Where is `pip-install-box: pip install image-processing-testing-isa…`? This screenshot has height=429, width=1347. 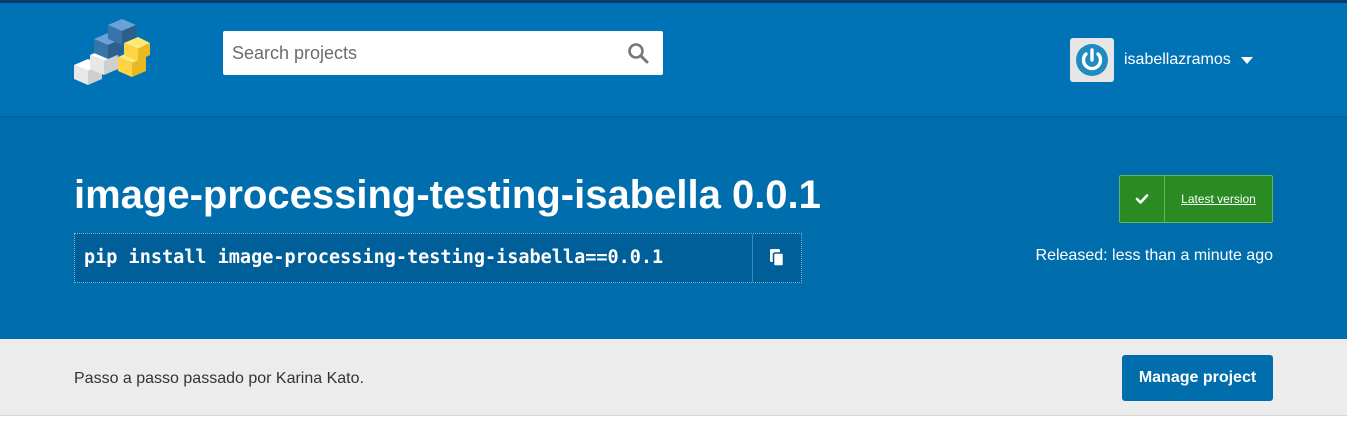 pip-install-box: pip install image-processing-testing-isa… is located at coordinates (438, 258).